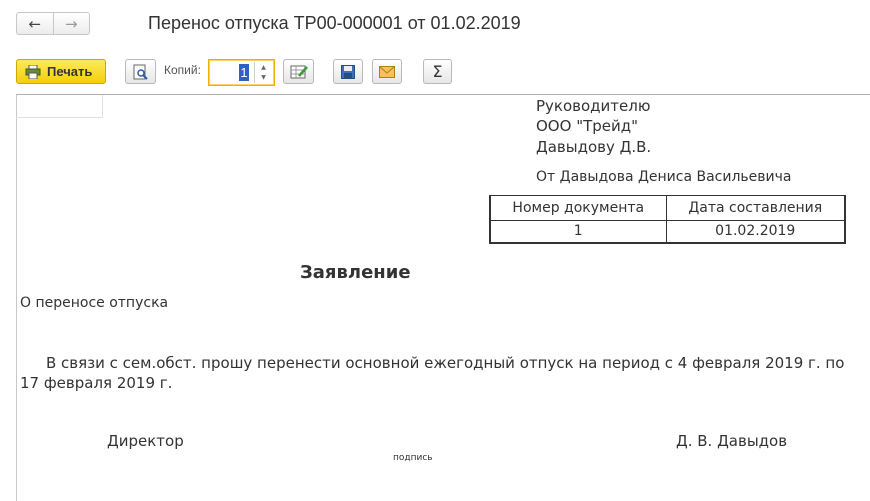 Image resolution: width=870 pixels, height=501 pixels. I want to click on header-doc-date: Дата составления, so click(755, 208).